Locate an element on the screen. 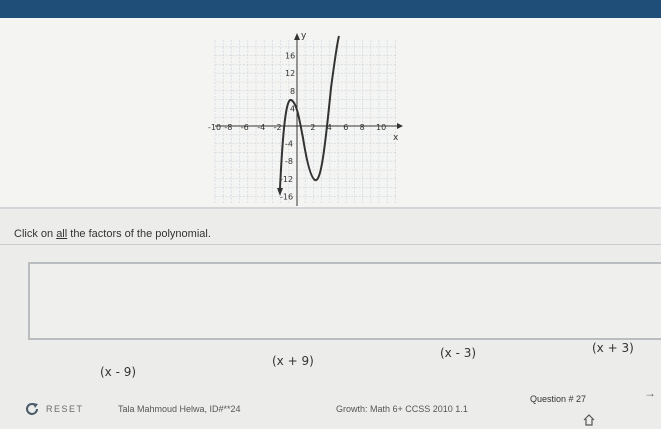  y-tick-label: -16 is located at coordinates (286, 196).